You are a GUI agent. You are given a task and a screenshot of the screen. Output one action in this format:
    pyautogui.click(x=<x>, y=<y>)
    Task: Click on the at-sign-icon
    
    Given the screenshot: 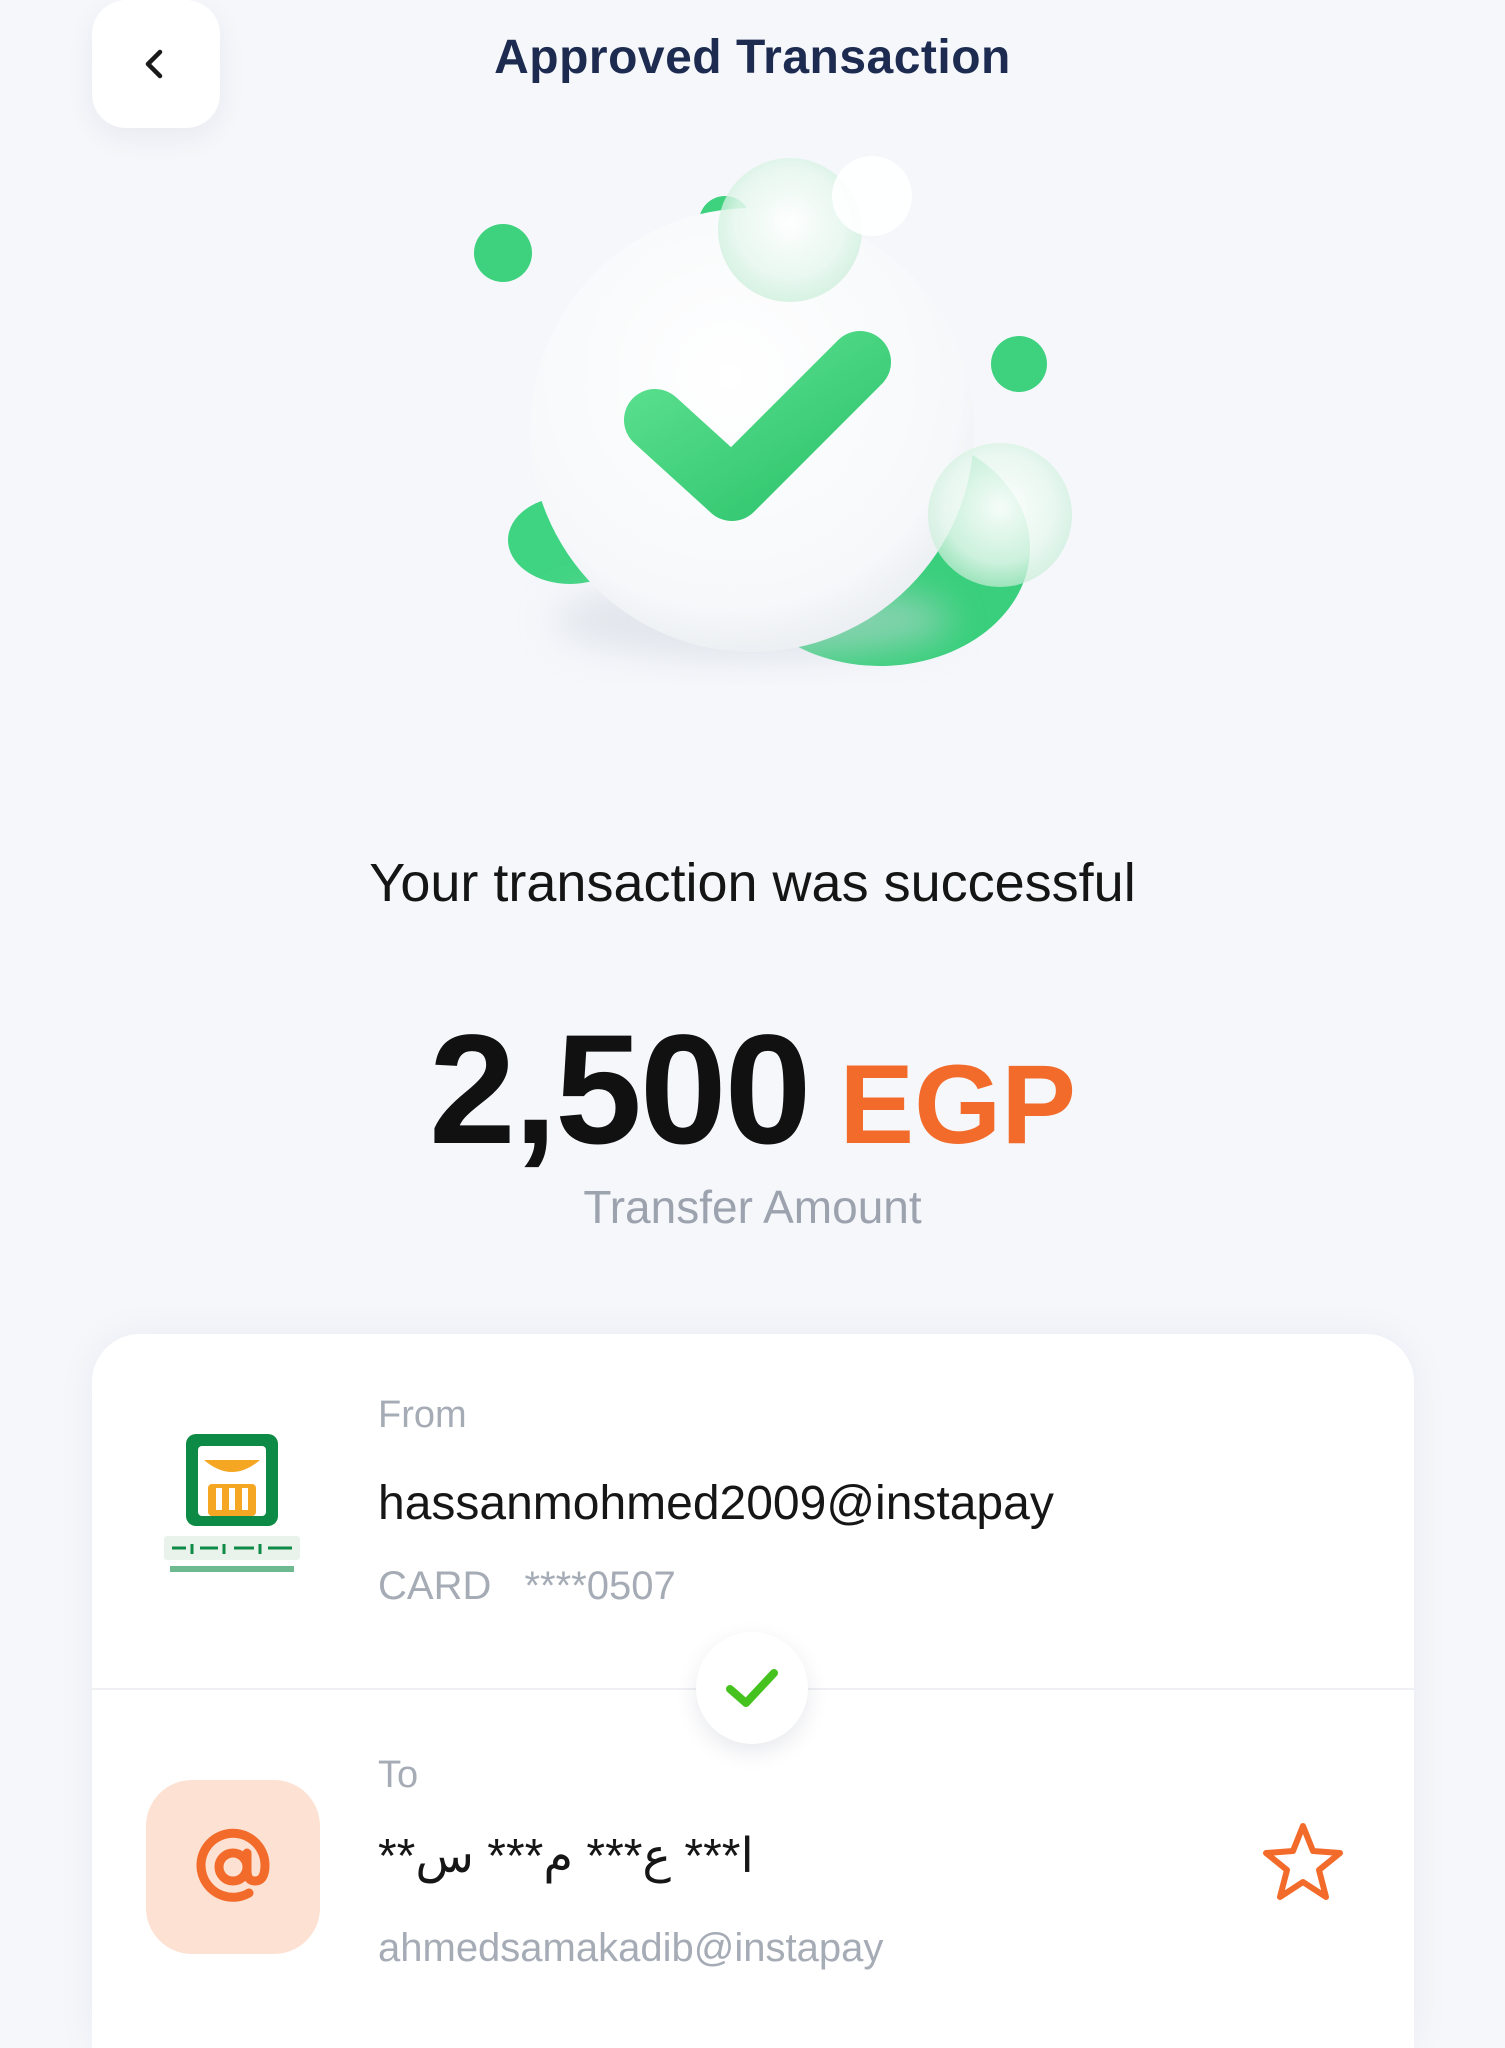 What is the action you would take?
    pyautogui.click(x=233, y=1865)
    